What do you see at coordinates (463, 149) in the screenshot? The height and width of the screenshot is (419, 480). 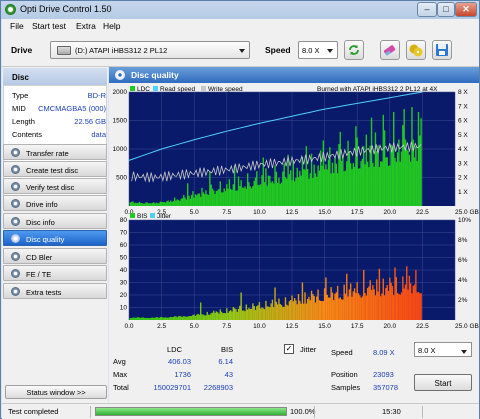 I see `y2-tick-label: 4 X` at bounding box center [463, 149].